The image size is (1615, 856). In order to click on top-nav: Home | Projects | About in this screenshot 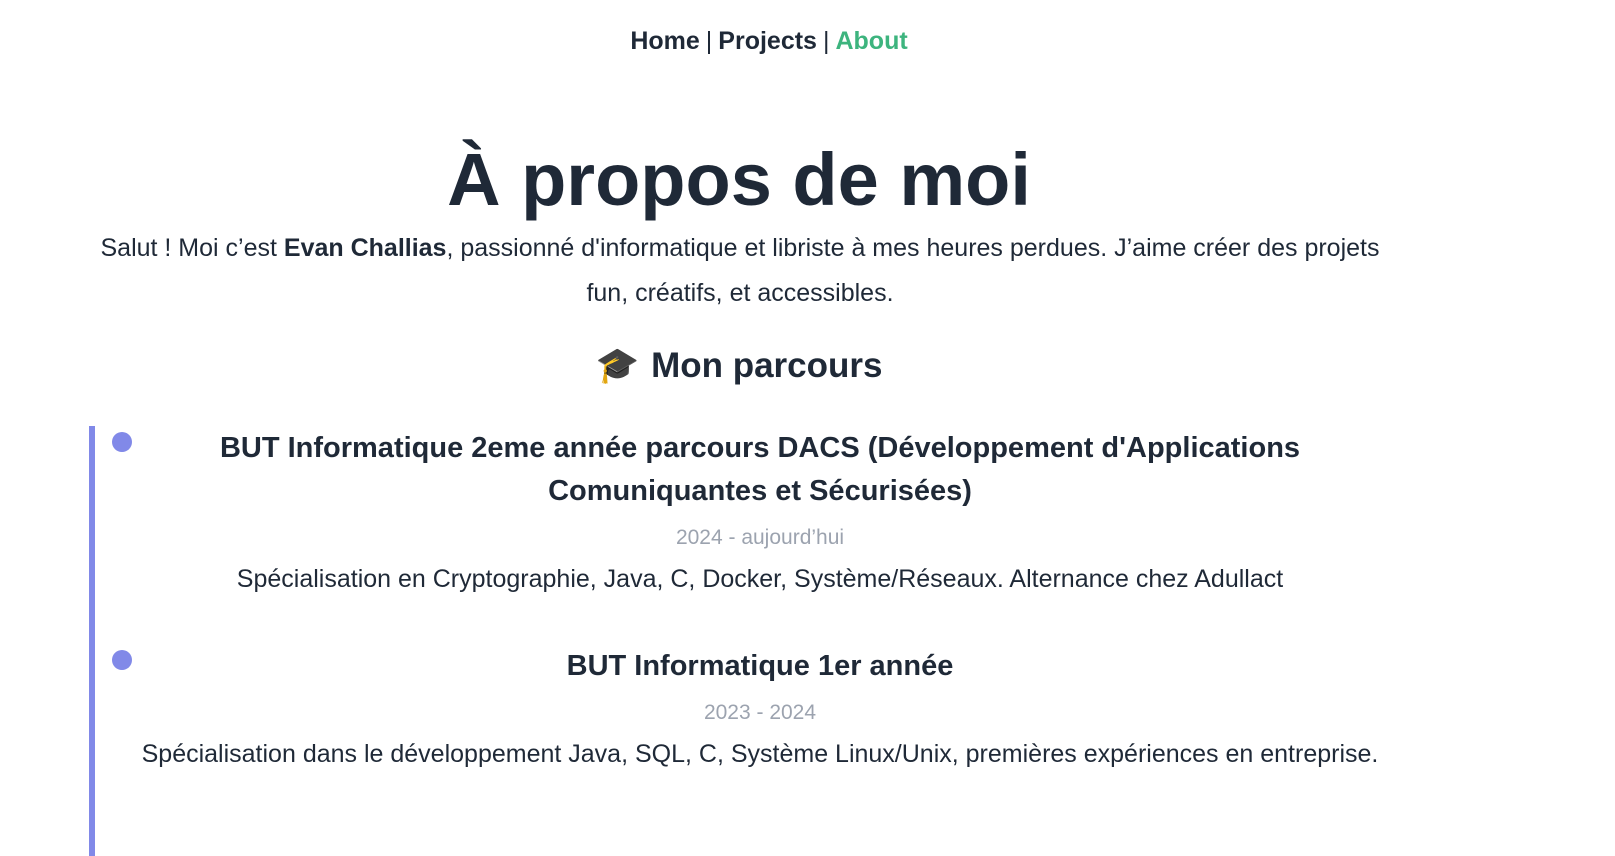, I will do `click(769, 41)`.